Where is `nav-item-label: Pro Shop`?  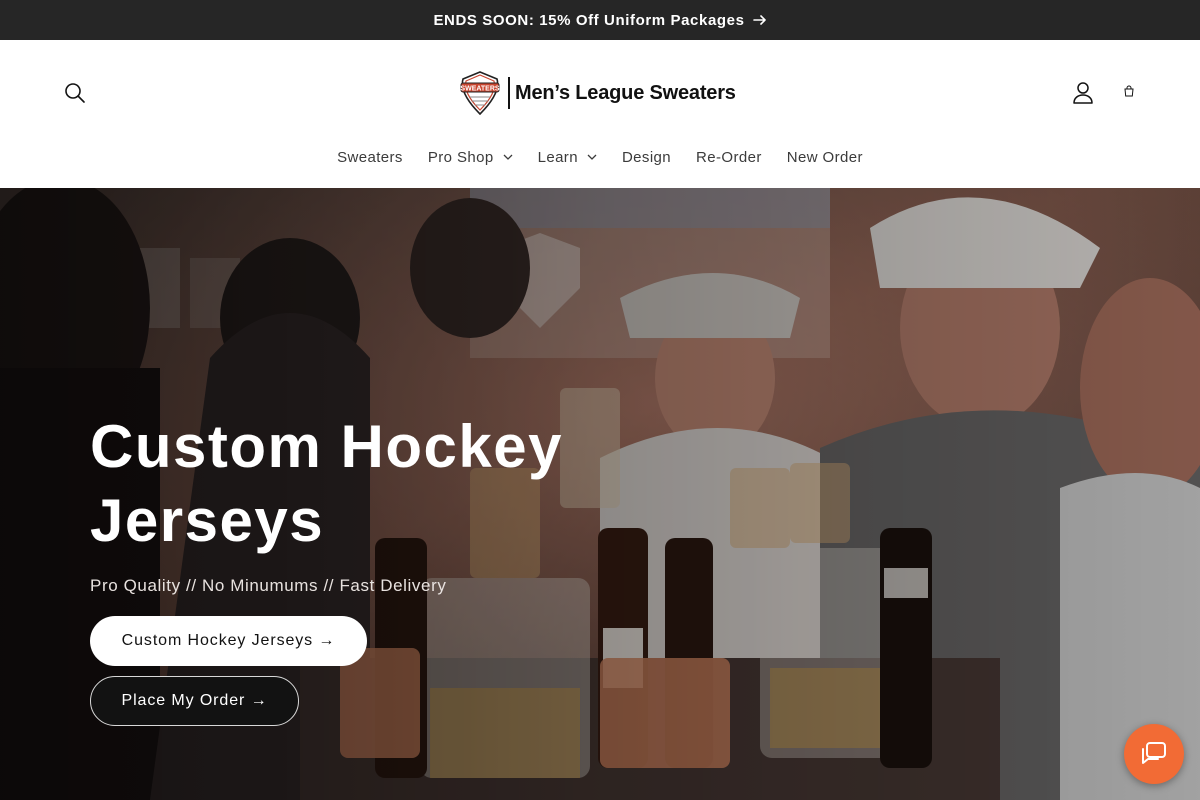
nav-item-label: Pro Shop is located at coordinates (461, 157).